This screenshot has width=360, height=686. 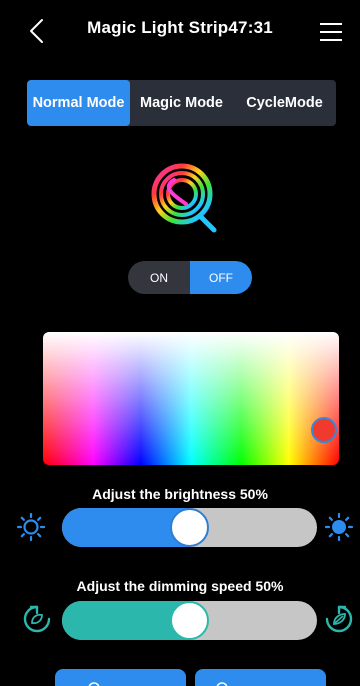 What do you see at coordinates (222, 684) in the screenshot?
I see `settings-icon` at bounding box center [222, 684].